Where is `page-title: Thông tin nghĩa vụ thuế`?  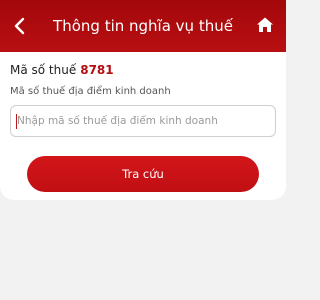 page-title: Thông tin nghĩa vụ thuế is located at coordinates (143, 26).